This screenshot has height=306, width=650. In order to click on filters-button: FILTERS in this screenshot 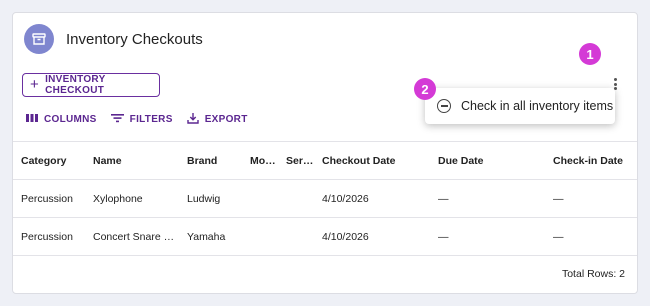, I will do `click(141, 119)`.